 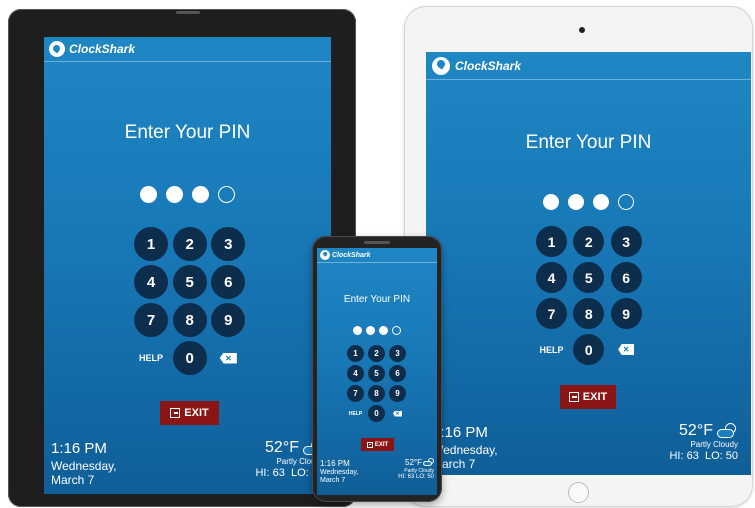 What do you see at coordinates (714, 445) in the screenshot?
I see `weather-condition: Partly Cloudy` at bounding box center [714, 445].